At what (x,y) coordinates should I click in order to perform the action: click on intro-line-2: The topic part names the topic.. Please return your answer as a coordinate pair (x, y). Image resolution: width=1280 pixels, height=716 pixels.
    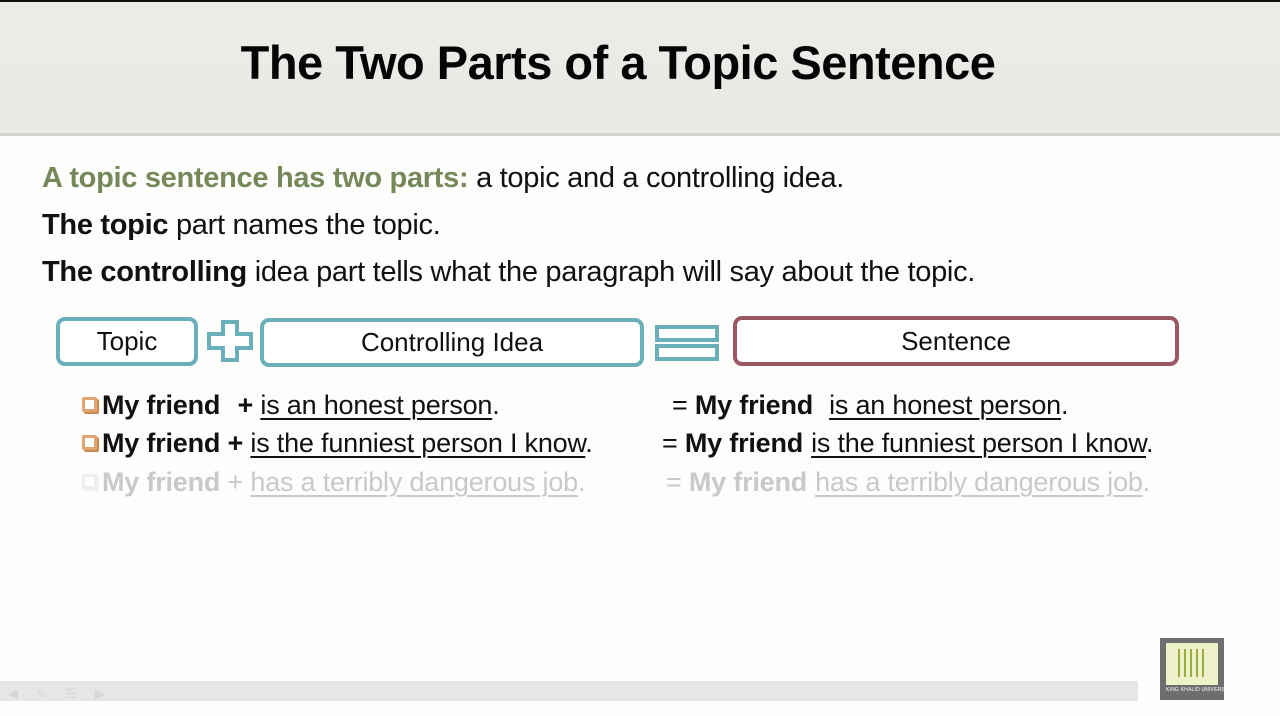
    Looking at the image, I should click on (508, 225).